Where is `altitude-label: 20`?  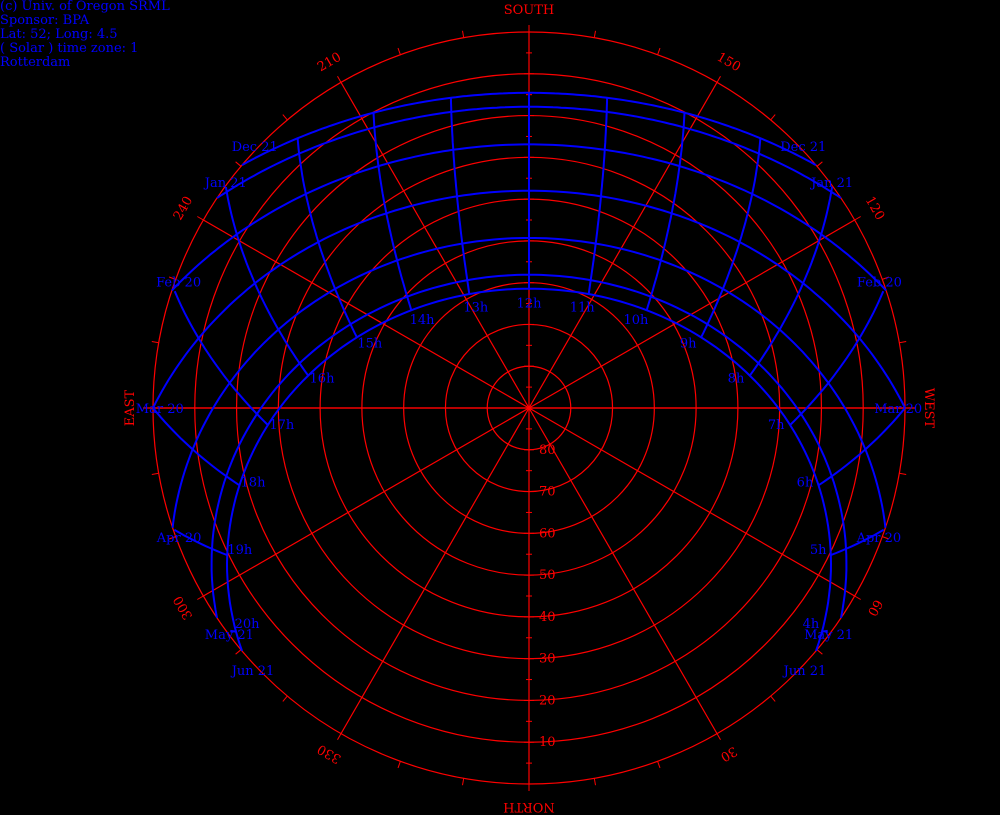
altitude-label: 20 is located at coordinates (547, 700).